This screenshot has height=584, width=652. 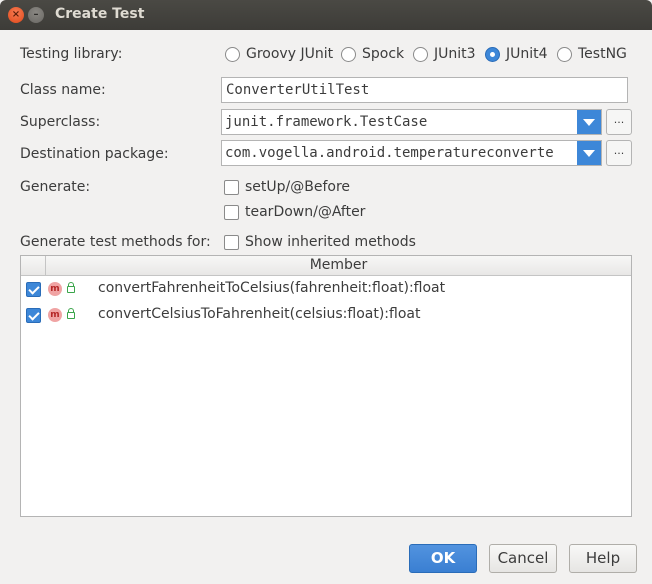 I want to click on radio-label: JUnit3, so click(x=455, y=54).